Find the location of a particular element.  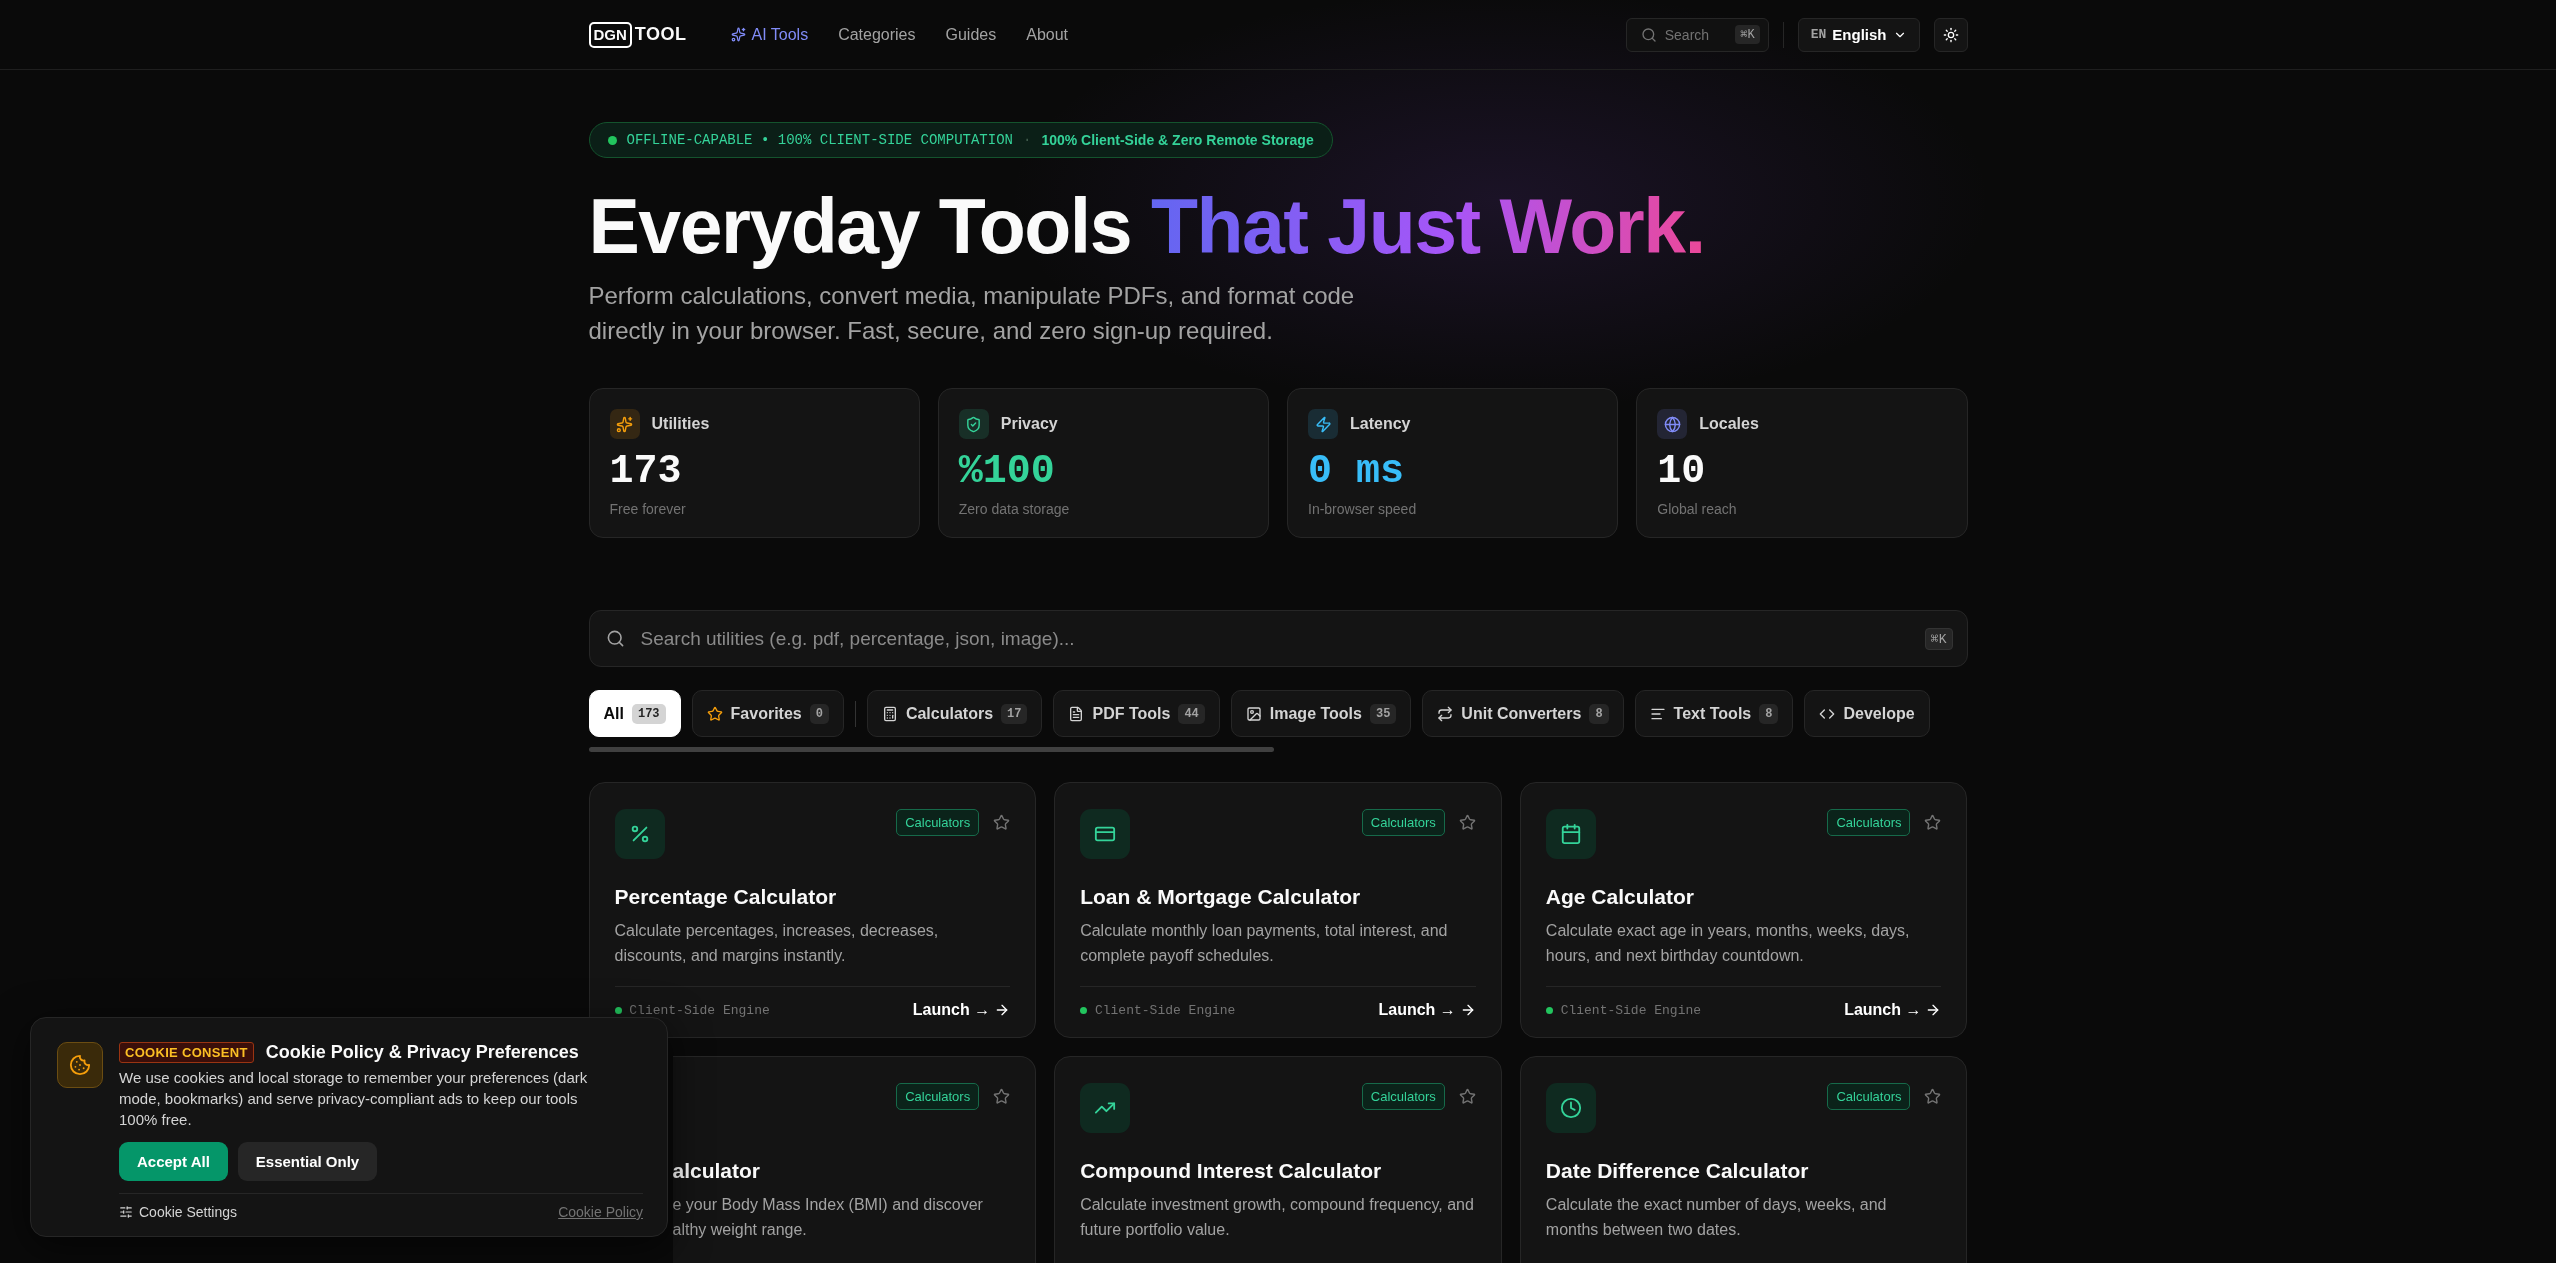

logo-text: TOOL is located at coordinates (660, 34).